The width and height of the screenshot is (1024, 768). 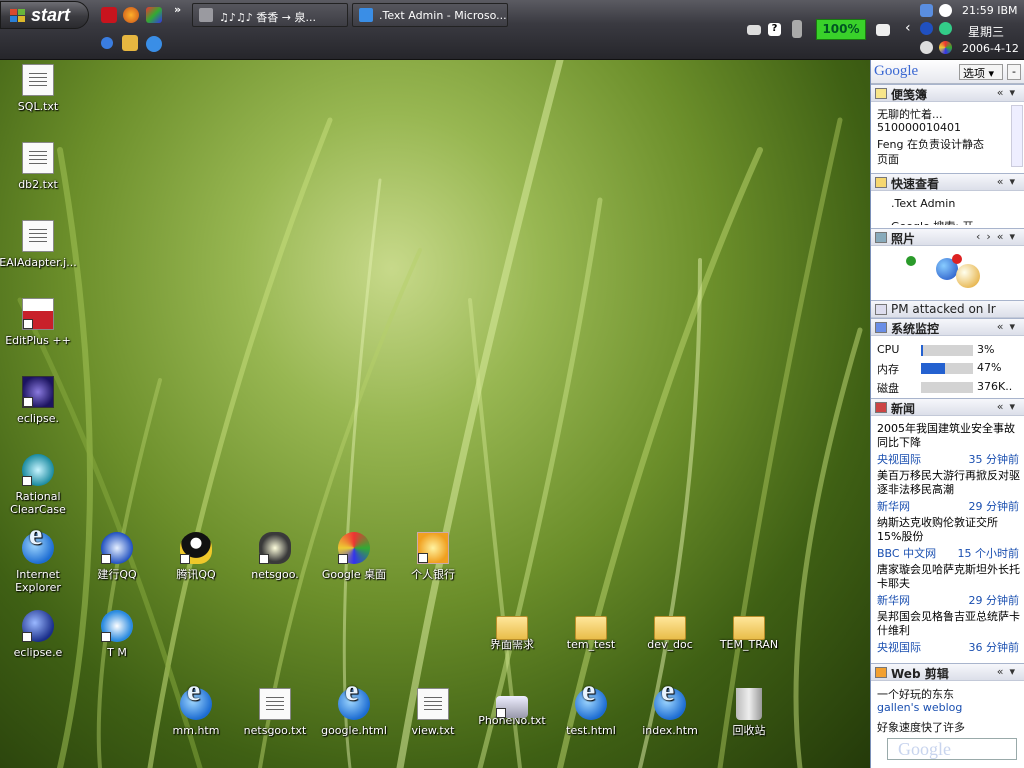 I want to click on panel-title: PM attacked on Ir, so click(x=943, y=309).